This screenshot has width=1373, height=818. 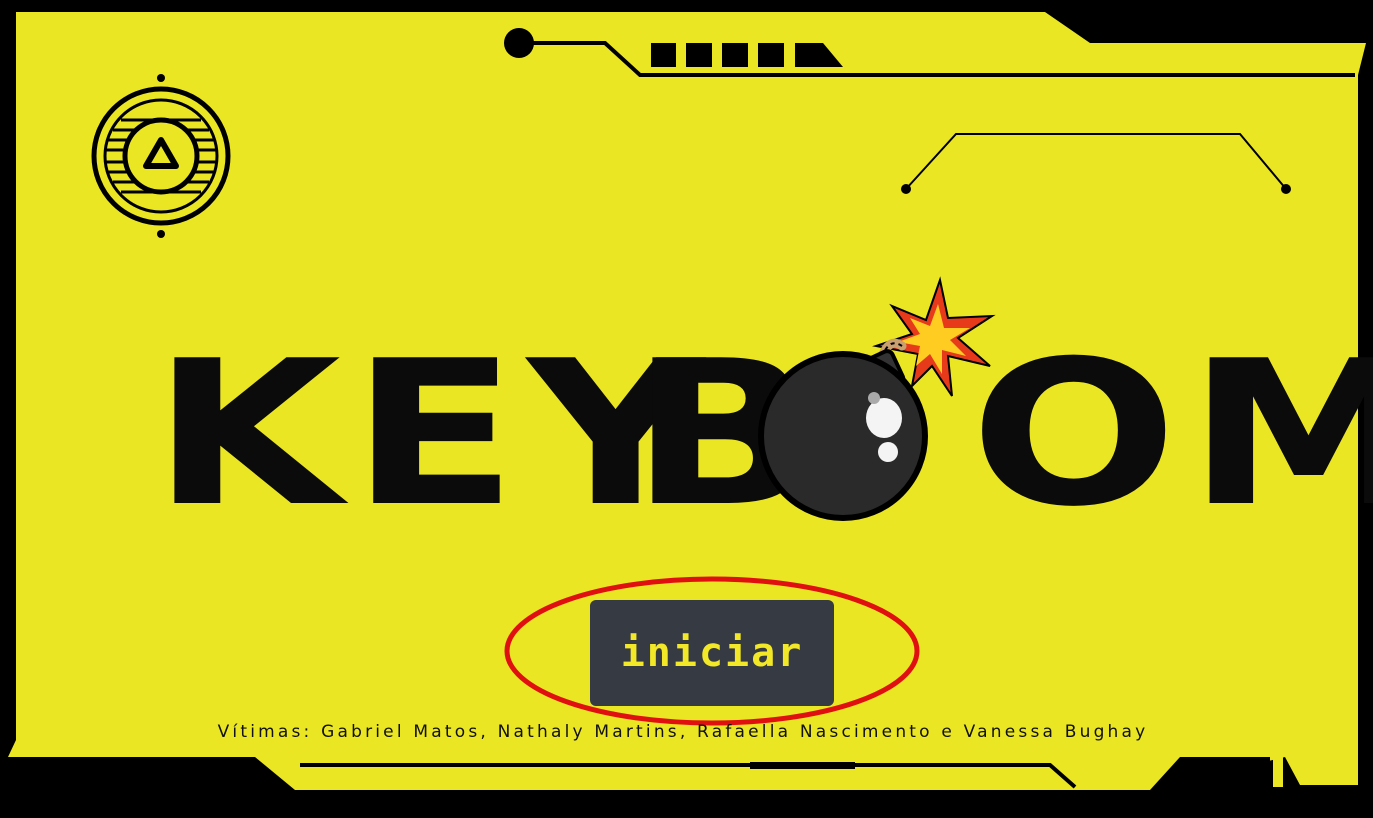 What do you see at coordinates (1278, 772) in the screenshot?
I see `frame-bottom-block` at bounding box center [1278, 772].